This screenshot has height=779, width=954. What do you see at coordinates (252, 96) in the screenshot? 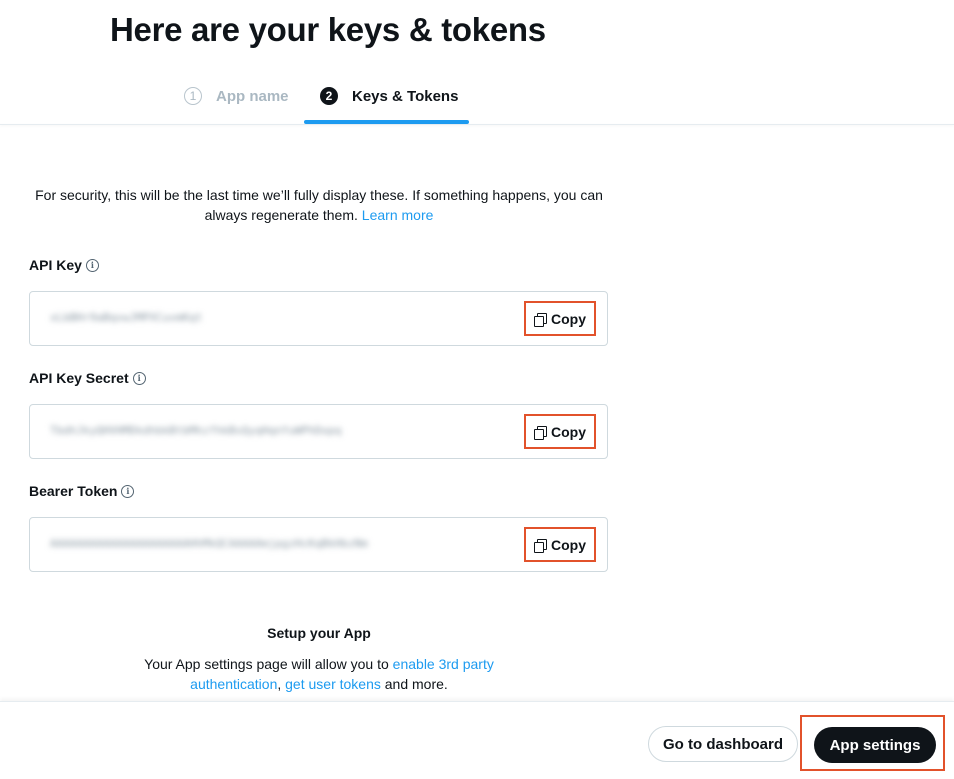
I see `step-label: App name` at bounding box center [252, 96].